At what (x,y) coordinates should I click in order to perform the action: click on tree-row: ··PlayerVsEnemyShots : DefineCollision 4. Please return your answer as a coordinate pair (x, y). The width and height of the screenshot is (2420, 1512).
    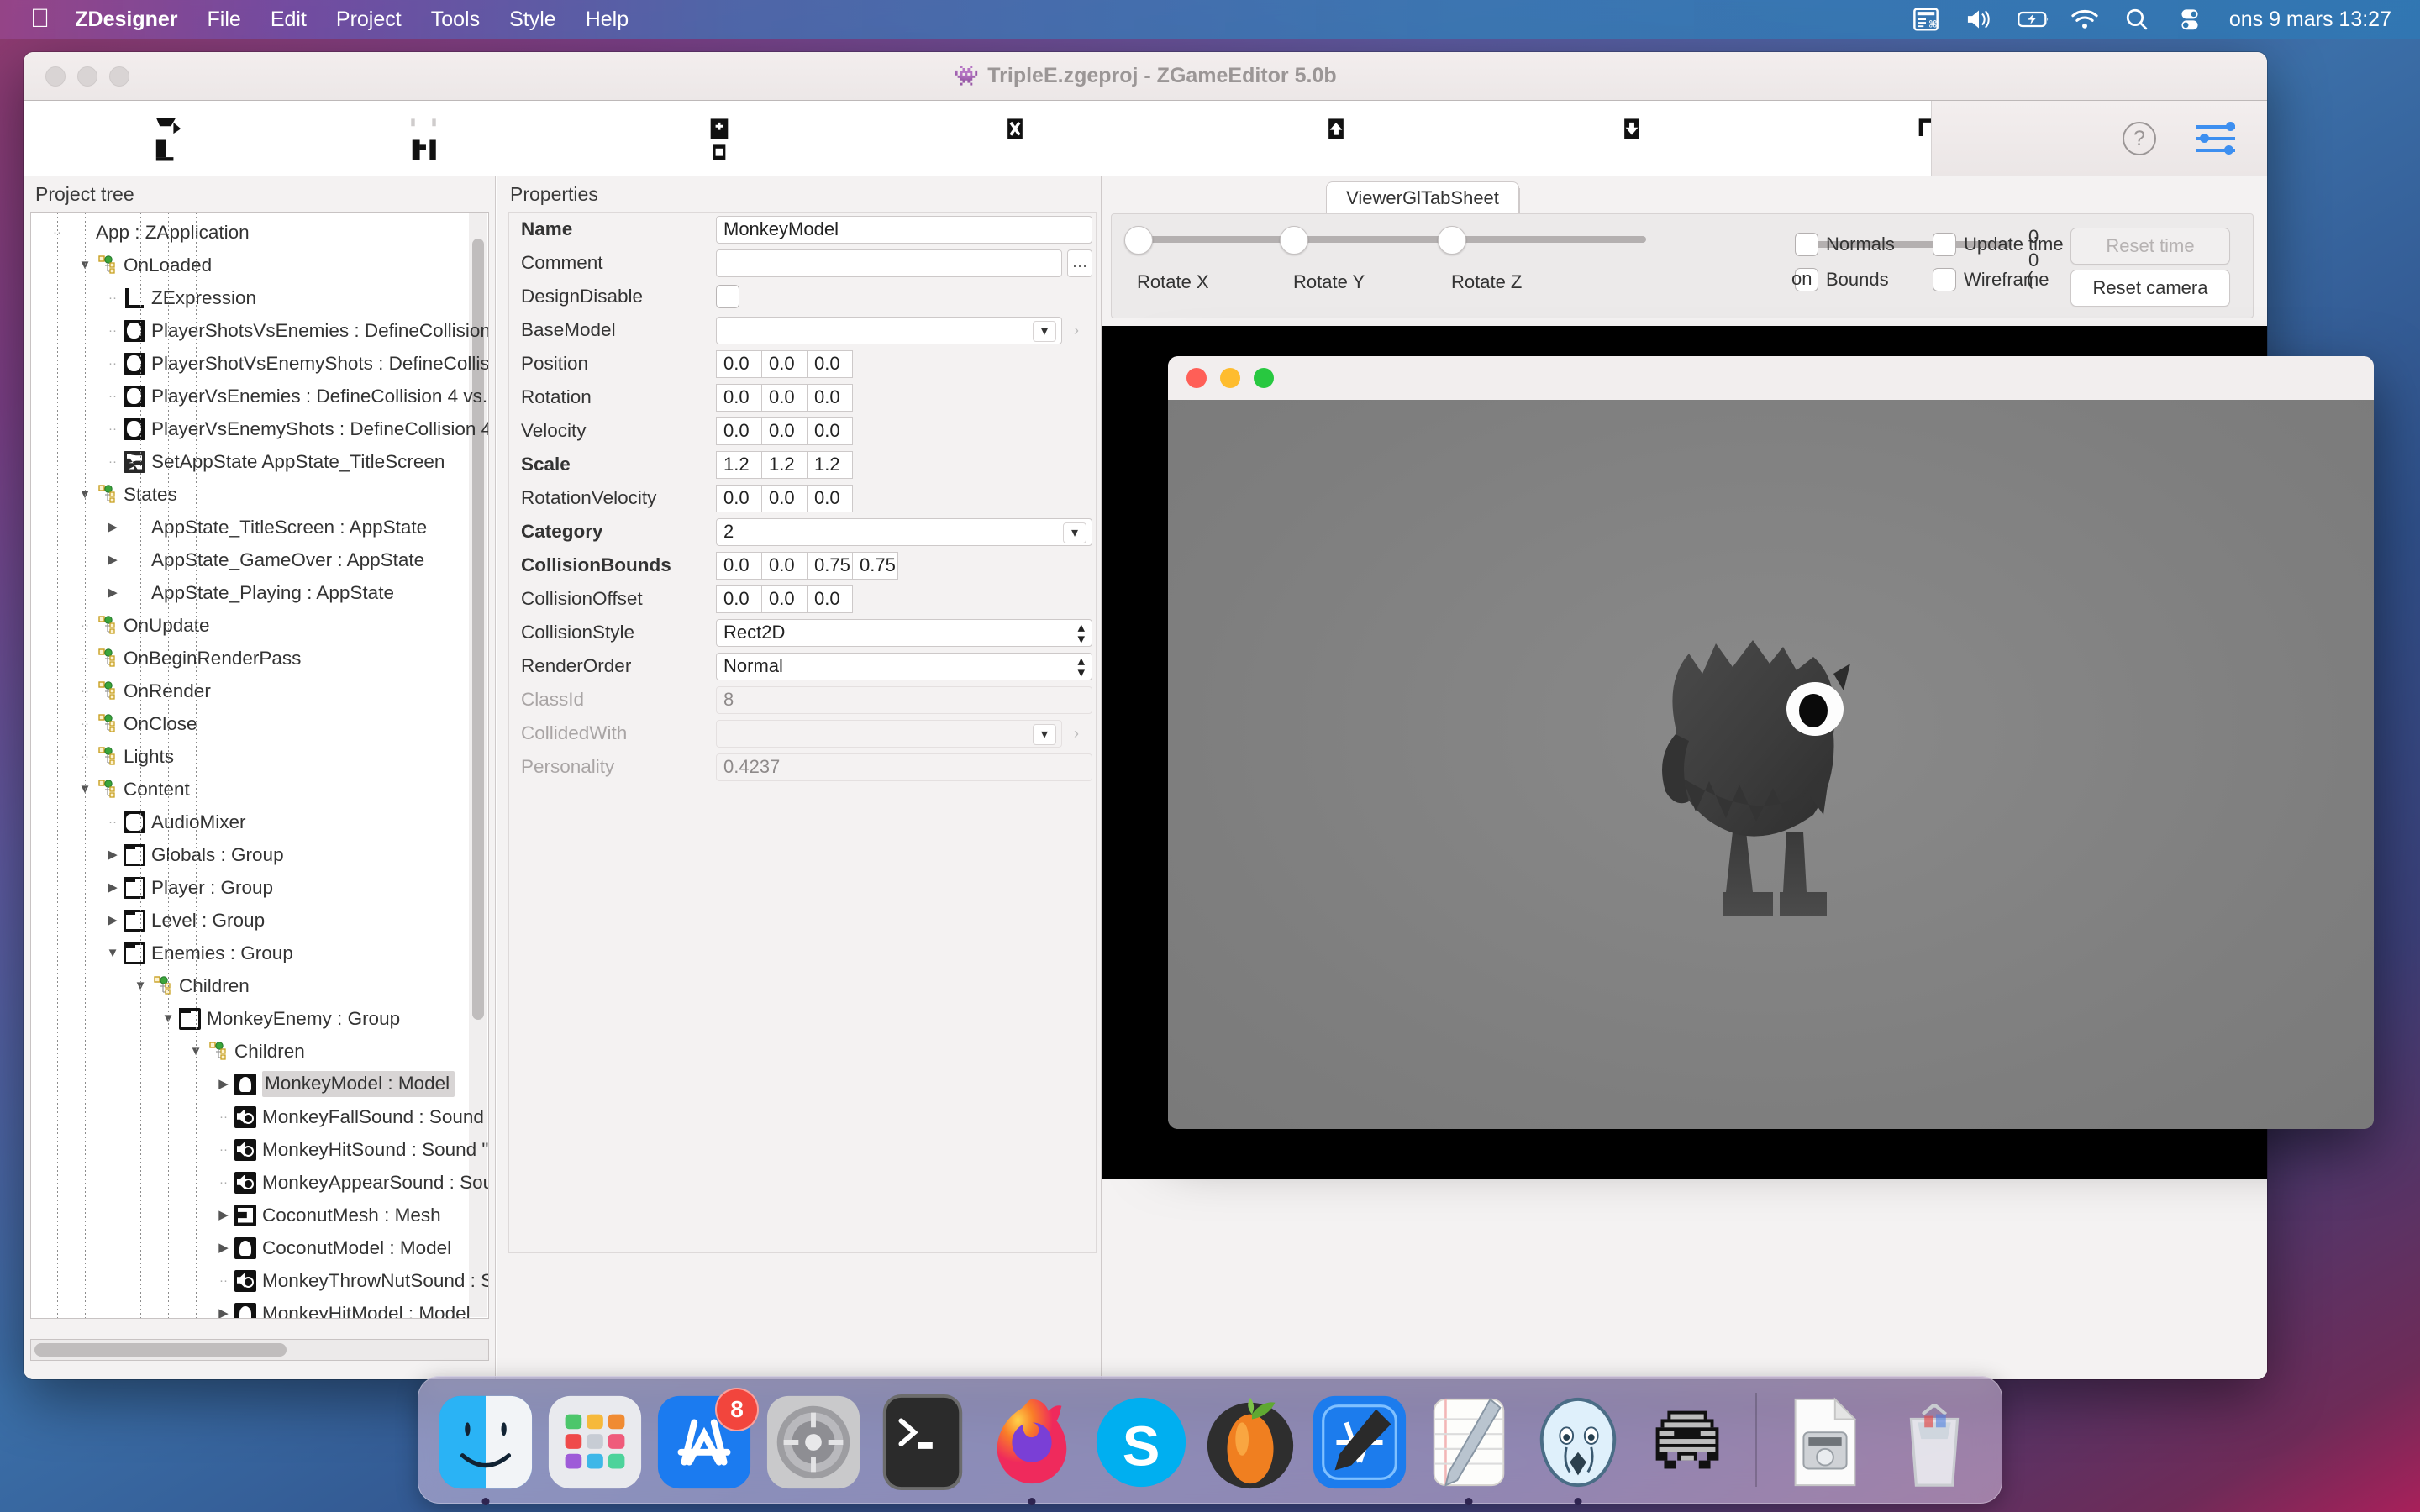
    Looking at the image, I should click on (259, 428).